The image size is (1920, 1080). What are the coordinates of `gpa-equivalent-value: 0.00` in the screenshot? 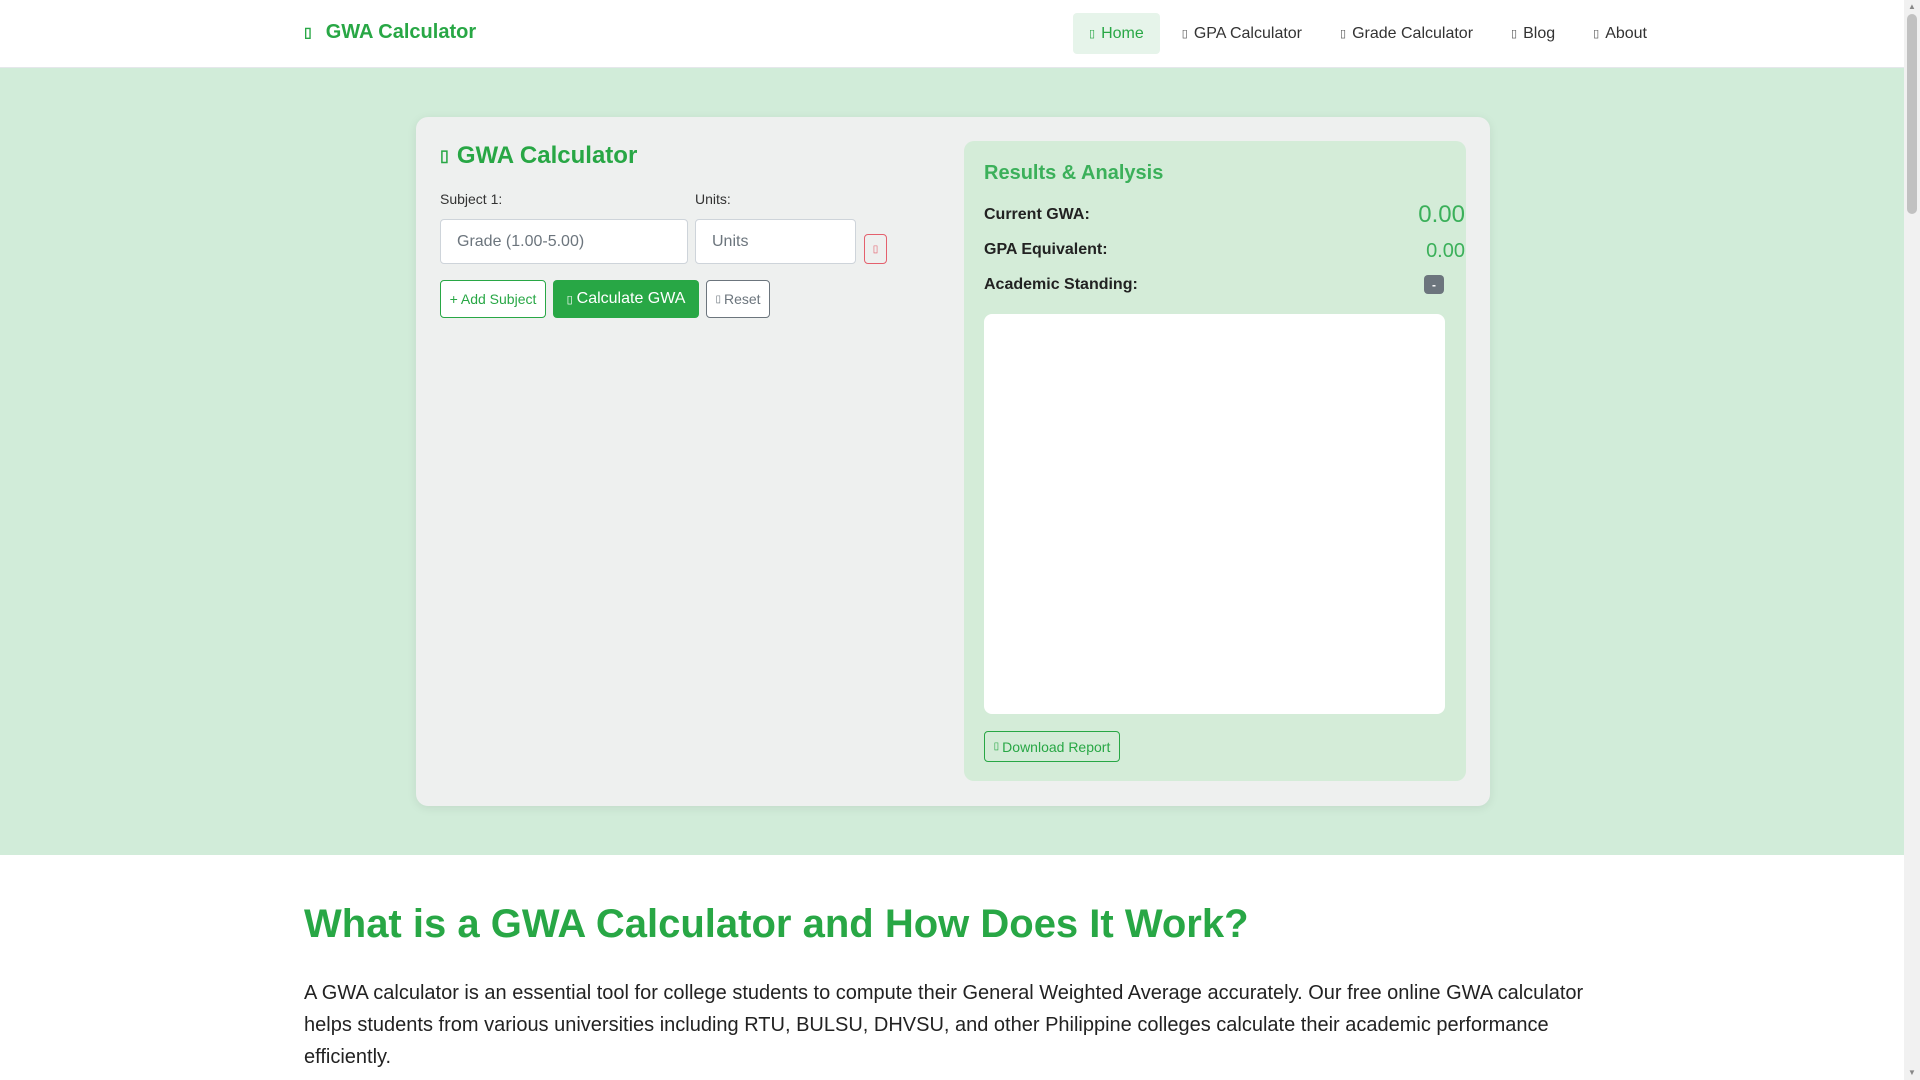 It's located at (1445, 251).